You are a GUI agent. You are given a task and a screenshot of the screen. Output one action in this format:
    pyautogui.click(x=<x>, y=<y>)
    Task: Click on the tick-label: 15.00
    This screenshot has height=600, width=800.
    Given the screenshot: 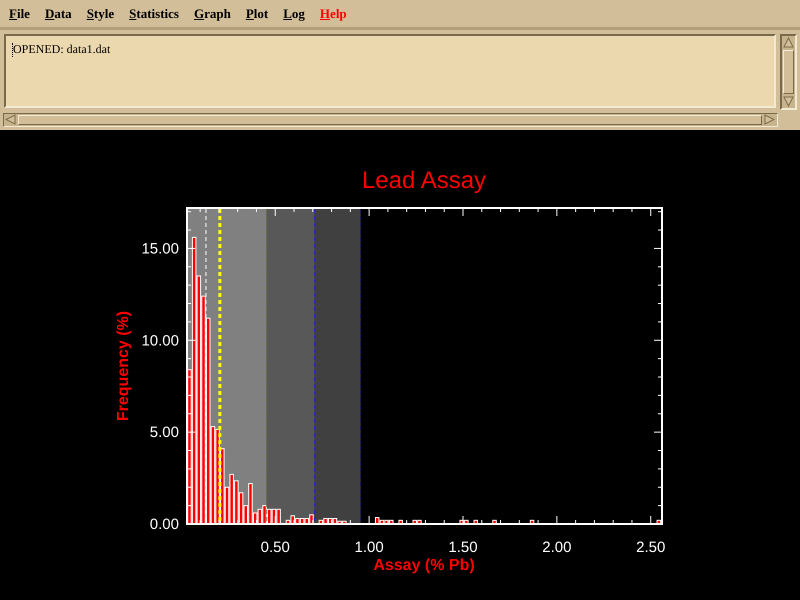 What is the action you would take?
    pyautogui.click(x=160, y=249)
    